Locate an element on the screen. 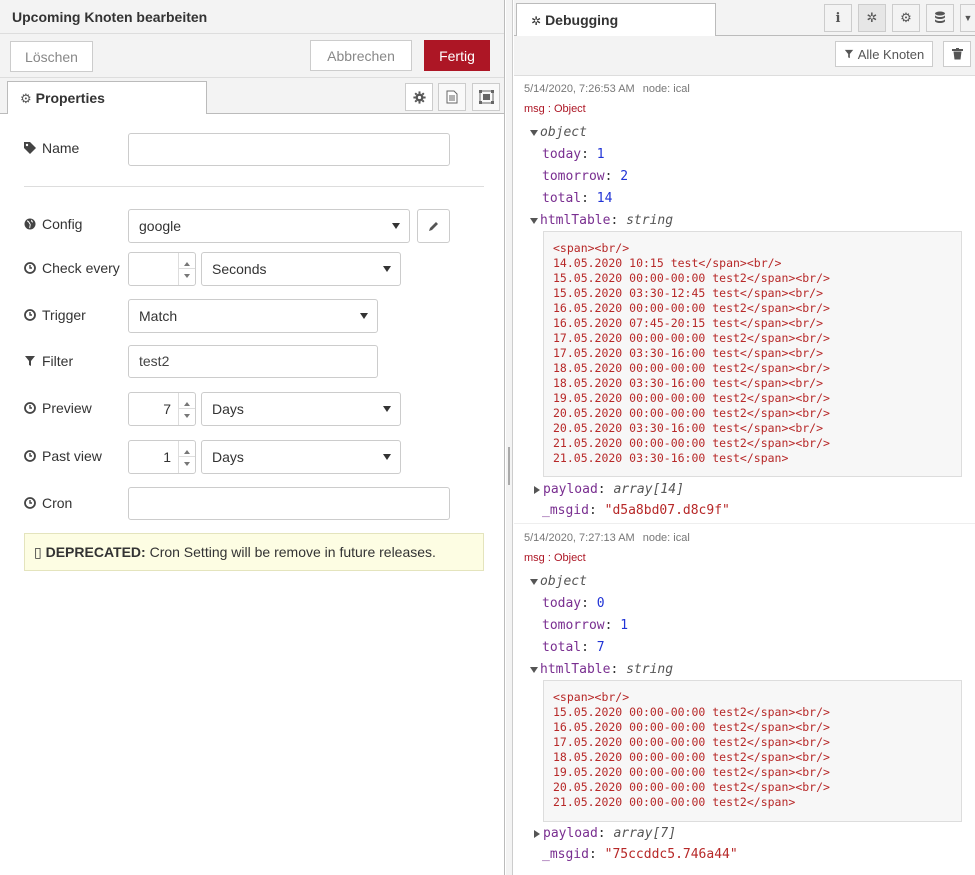 The width and height of the screenshot is (975, 875). prop-key: today is located at coordinates (562, 154).